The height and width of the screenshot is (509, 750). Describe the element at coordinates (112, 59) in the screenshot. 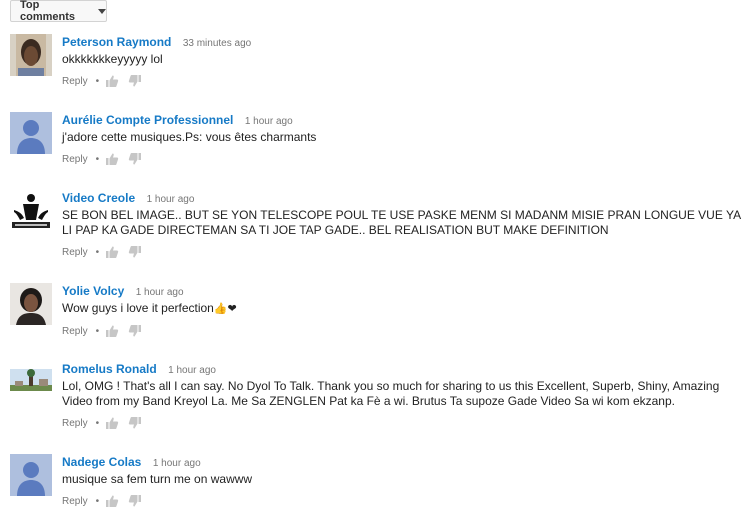

I see `comment-text: okkkkkkkeyyyyy lol` at that location.